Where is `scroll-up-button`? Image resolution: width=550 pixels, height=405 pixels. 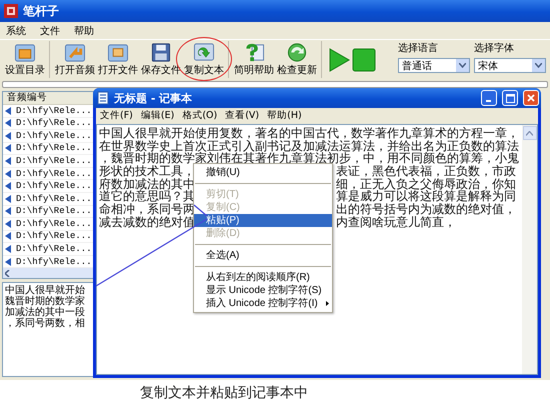
scroll-up-button is located at coordinates (529, 133).